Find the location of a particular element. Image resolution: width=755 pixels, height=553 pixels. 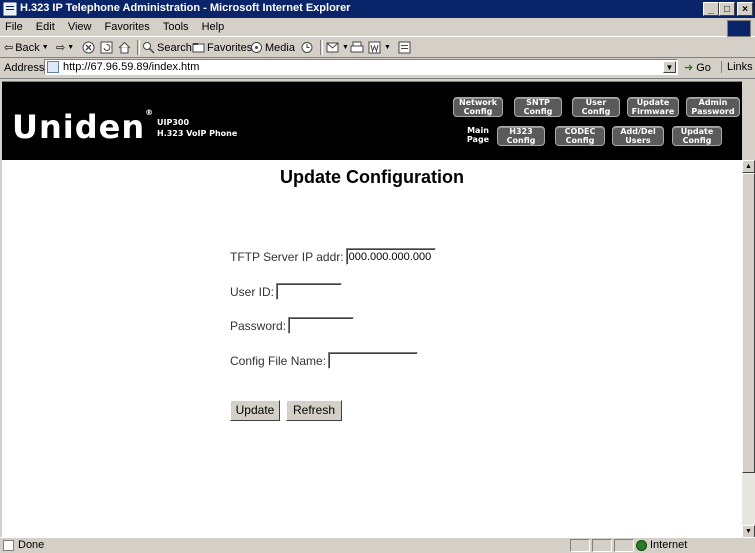

vertical-scrollbar: ▲ ▼ is located at coordinates (748, 349).